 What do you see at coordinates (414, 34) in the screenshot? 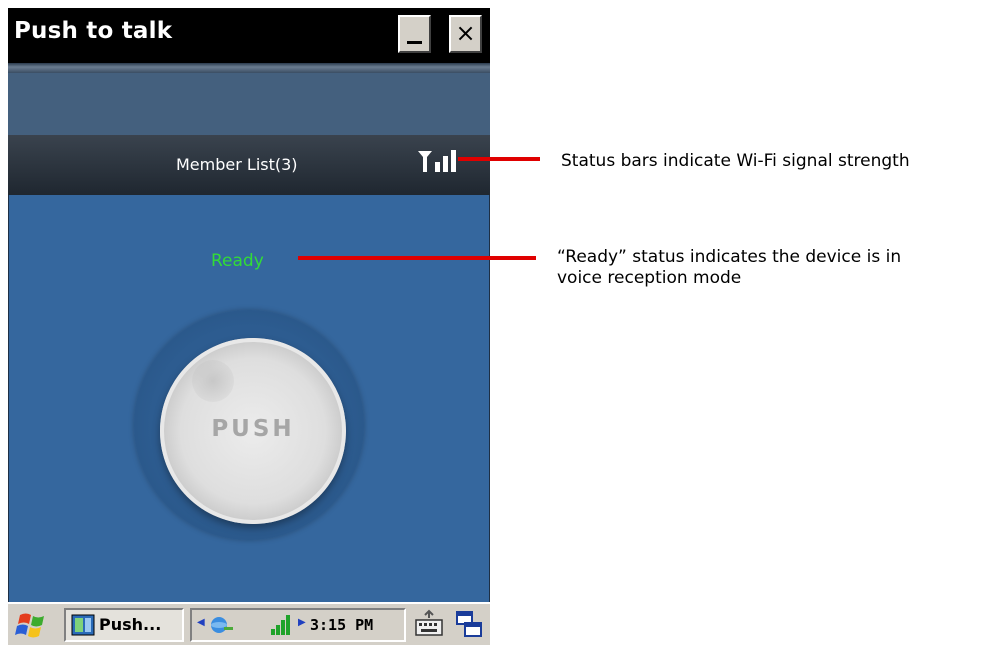
I see `minimize-button` at bounding box center [414, 34].